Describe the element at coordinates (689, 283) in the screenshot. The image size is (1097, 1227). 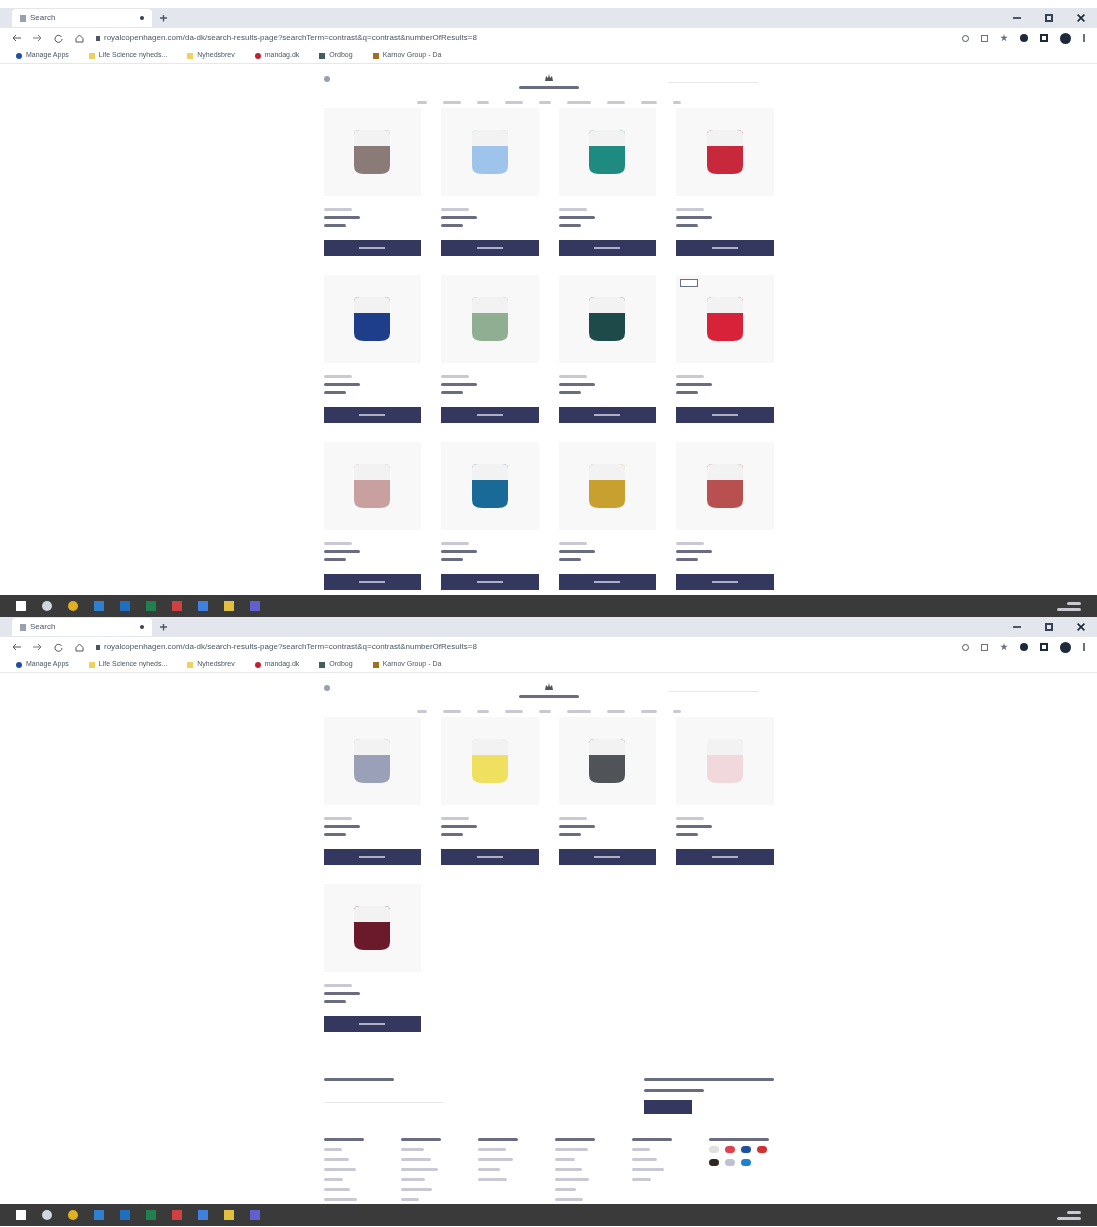
I see `badge-outline` at that location.